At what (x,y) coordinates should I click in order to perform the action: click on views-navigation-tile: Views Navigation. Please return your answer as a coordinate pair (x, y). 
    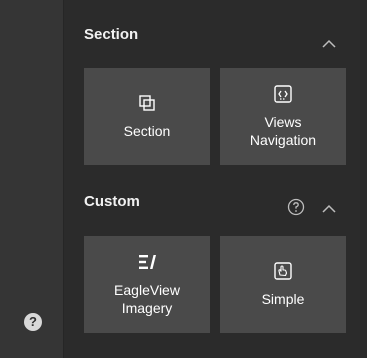
    Looking at the image, I should click on (283, 116).